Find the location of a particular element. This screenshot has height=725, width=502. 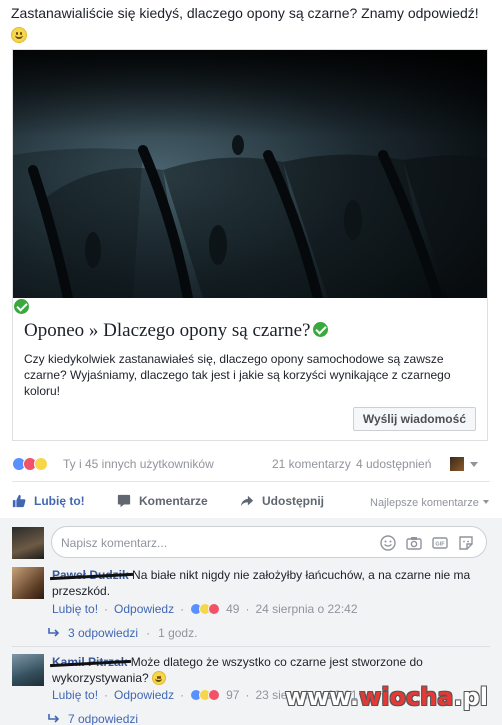

share-arrow-icon is located at coordinates (247, 501).